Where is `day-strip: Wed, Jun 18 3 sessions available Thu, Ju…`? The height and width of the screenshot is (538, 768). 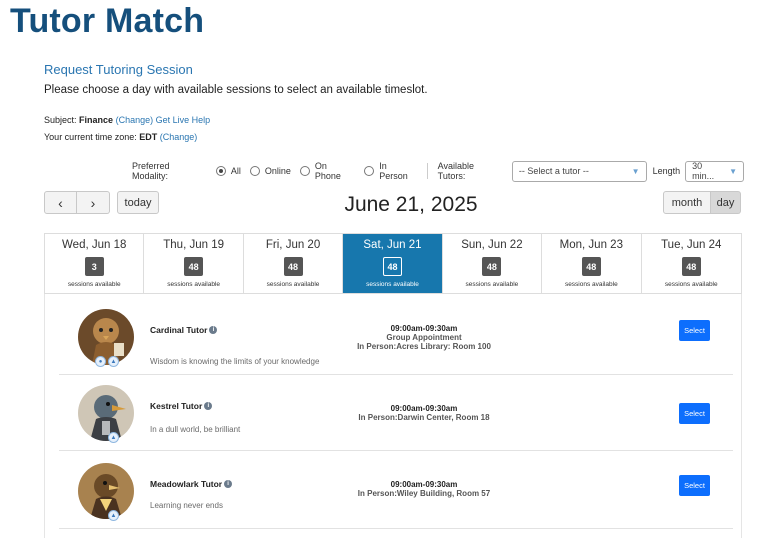 day-strip: Wed, Jun 18 3 sessions available Thu, Ju… is located at coordinates (393, 263).